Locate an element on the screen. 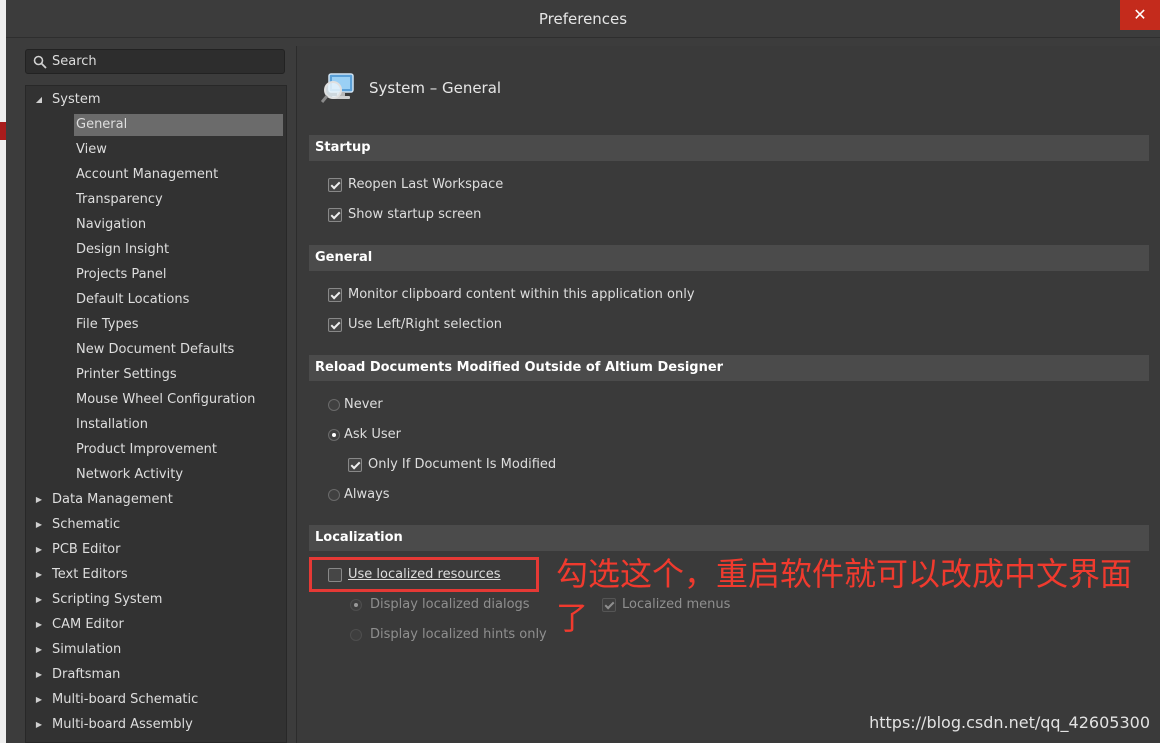 This screenshot has height=743, width=1160. section-title: Startup is located at coordinates (343, 147).